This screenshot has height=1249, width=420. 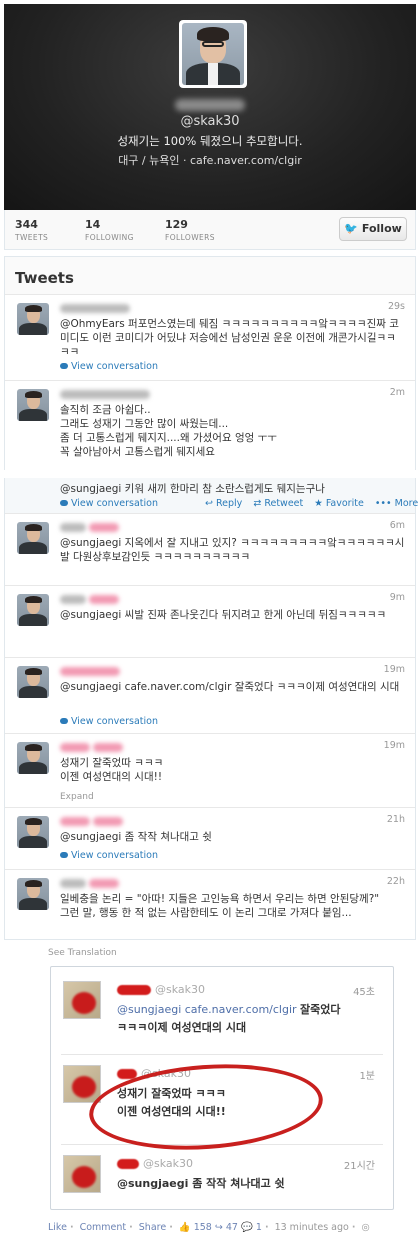 I want to click on retweet-button: ⇄ Retweet, so click(x=278, y=503).